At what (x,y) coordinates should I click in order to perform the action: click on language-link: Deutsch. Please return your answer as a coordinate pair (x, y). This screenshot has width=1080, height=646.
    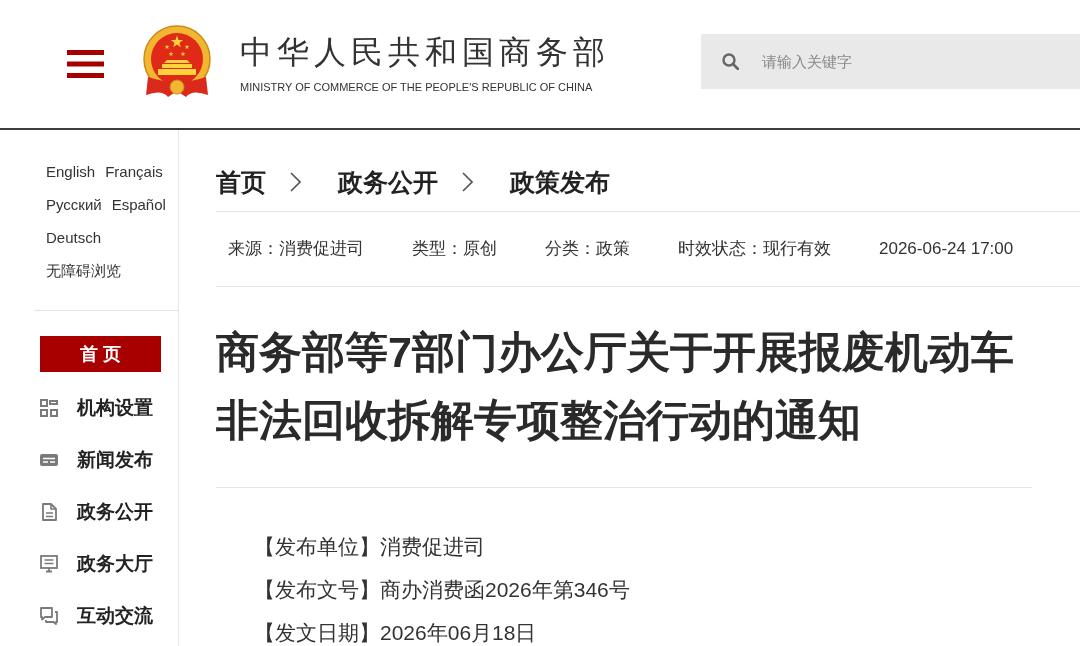
    Looking at the image, I should click on (74, 237).